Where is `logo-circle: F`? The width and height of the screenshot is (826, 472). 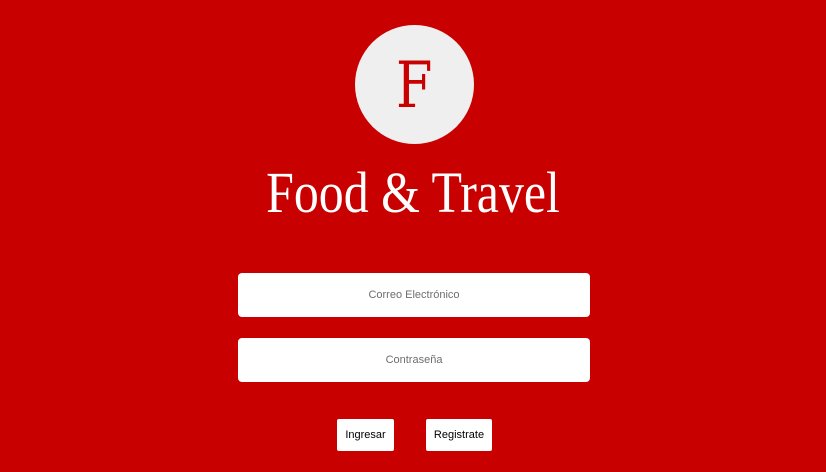 logo-circle: F is located at coordinates (414, 84).